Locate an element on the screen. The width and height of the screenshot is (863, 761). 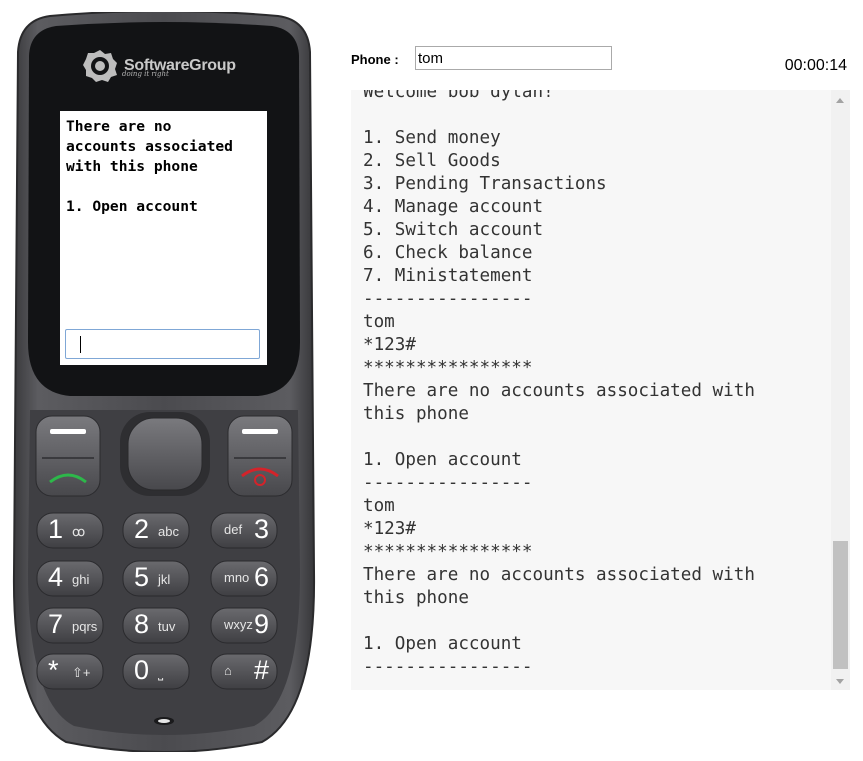
key-digit: 9 is located at coordinates (262, 624).